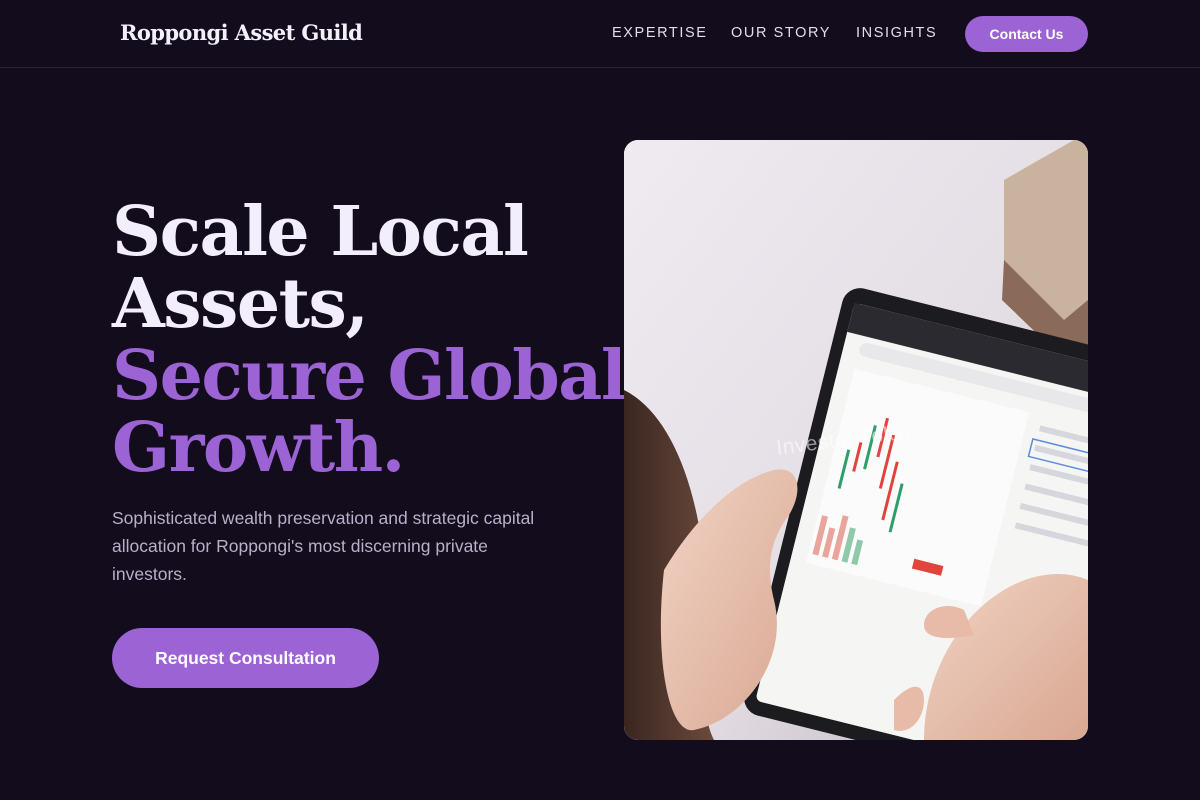 The image size is (1200, 800). I want to click on brand-logo: Roppongi Asset Guild, so click(241, 32).